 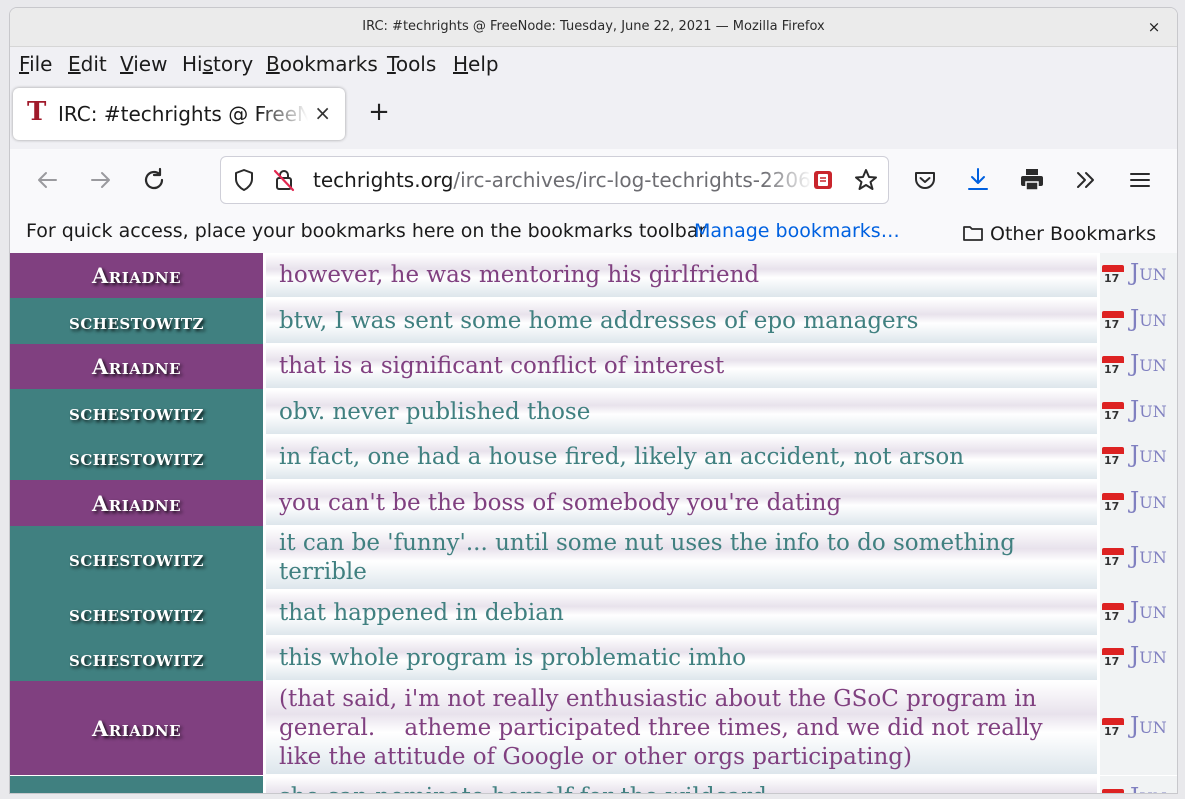 What do you see at coordinates (379, 112) in the screenshot?
I see `new-tab-button: +` at bounding box center [379, 112].